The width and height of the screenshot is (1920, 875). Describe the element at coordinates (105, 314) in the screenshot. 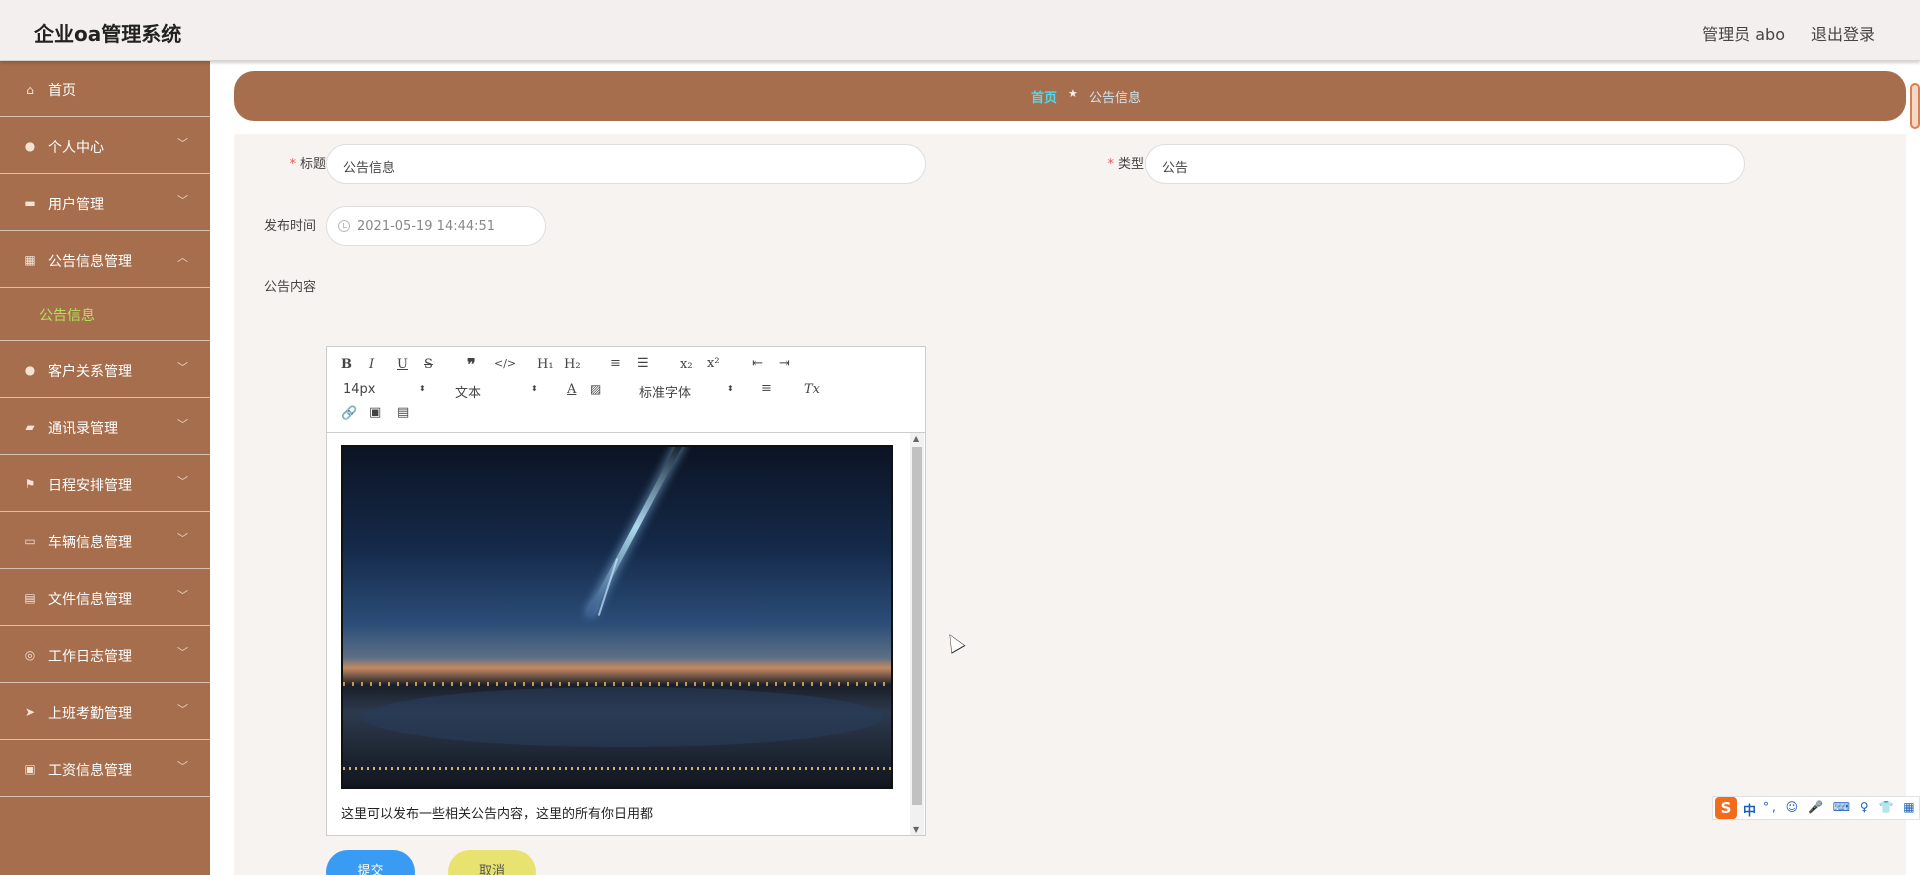

I see `sidebar-subitem-announcements: 公告信息` at that location.